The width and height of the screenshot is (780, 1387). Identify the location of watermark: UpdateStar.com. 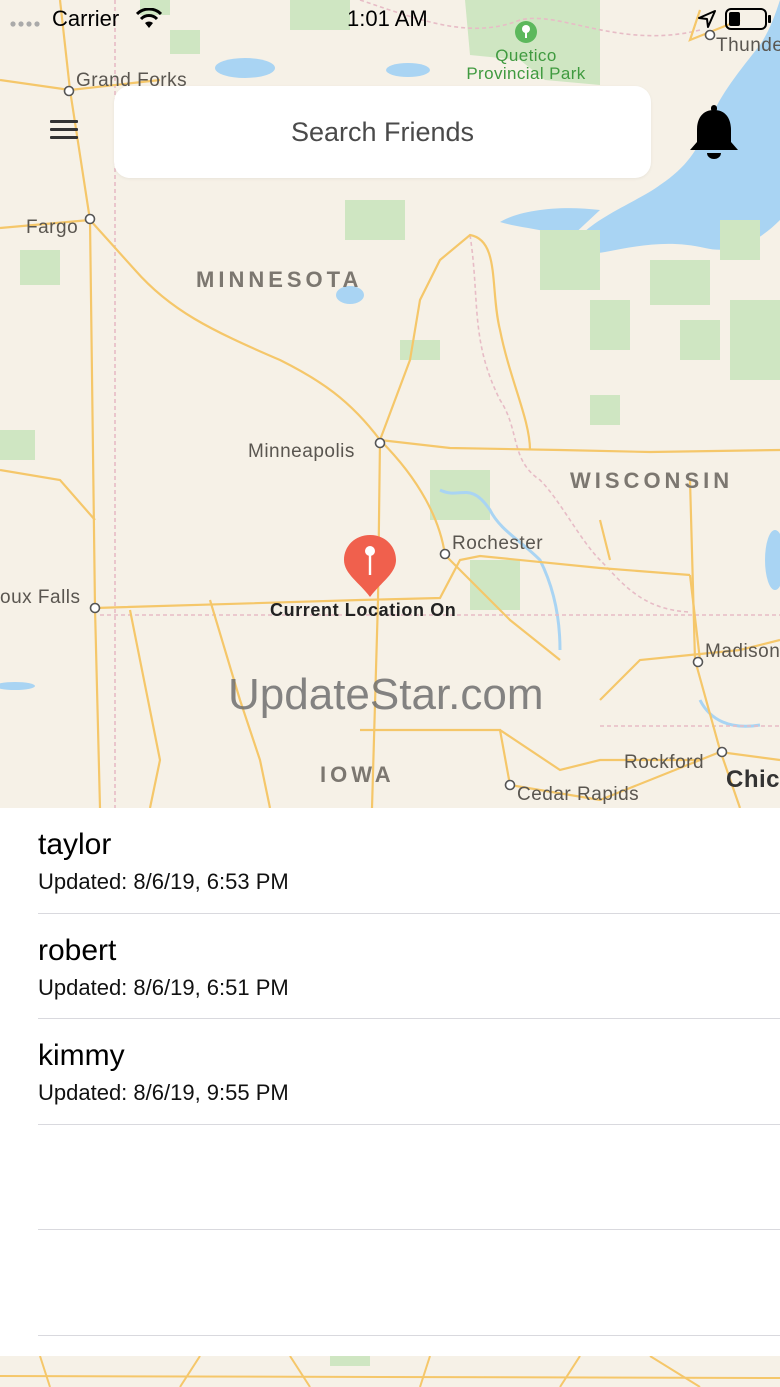
(386, 694).